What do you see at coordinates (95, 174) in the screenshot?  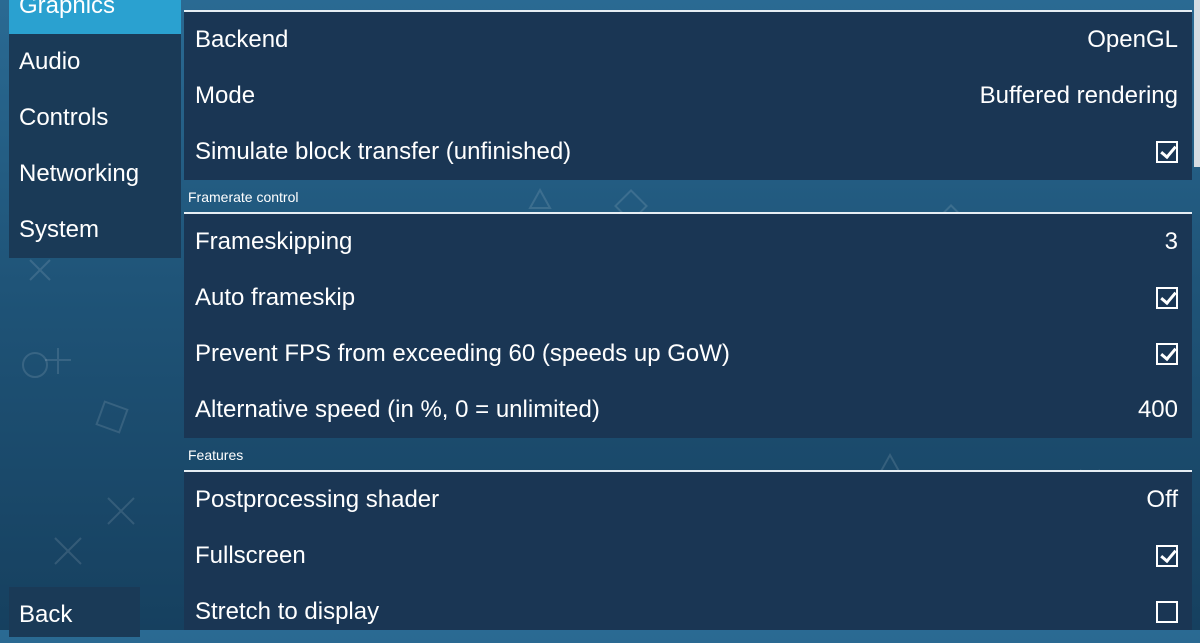 I see `sidebar-item-networking: Networking` at bounding box center [95, 174].